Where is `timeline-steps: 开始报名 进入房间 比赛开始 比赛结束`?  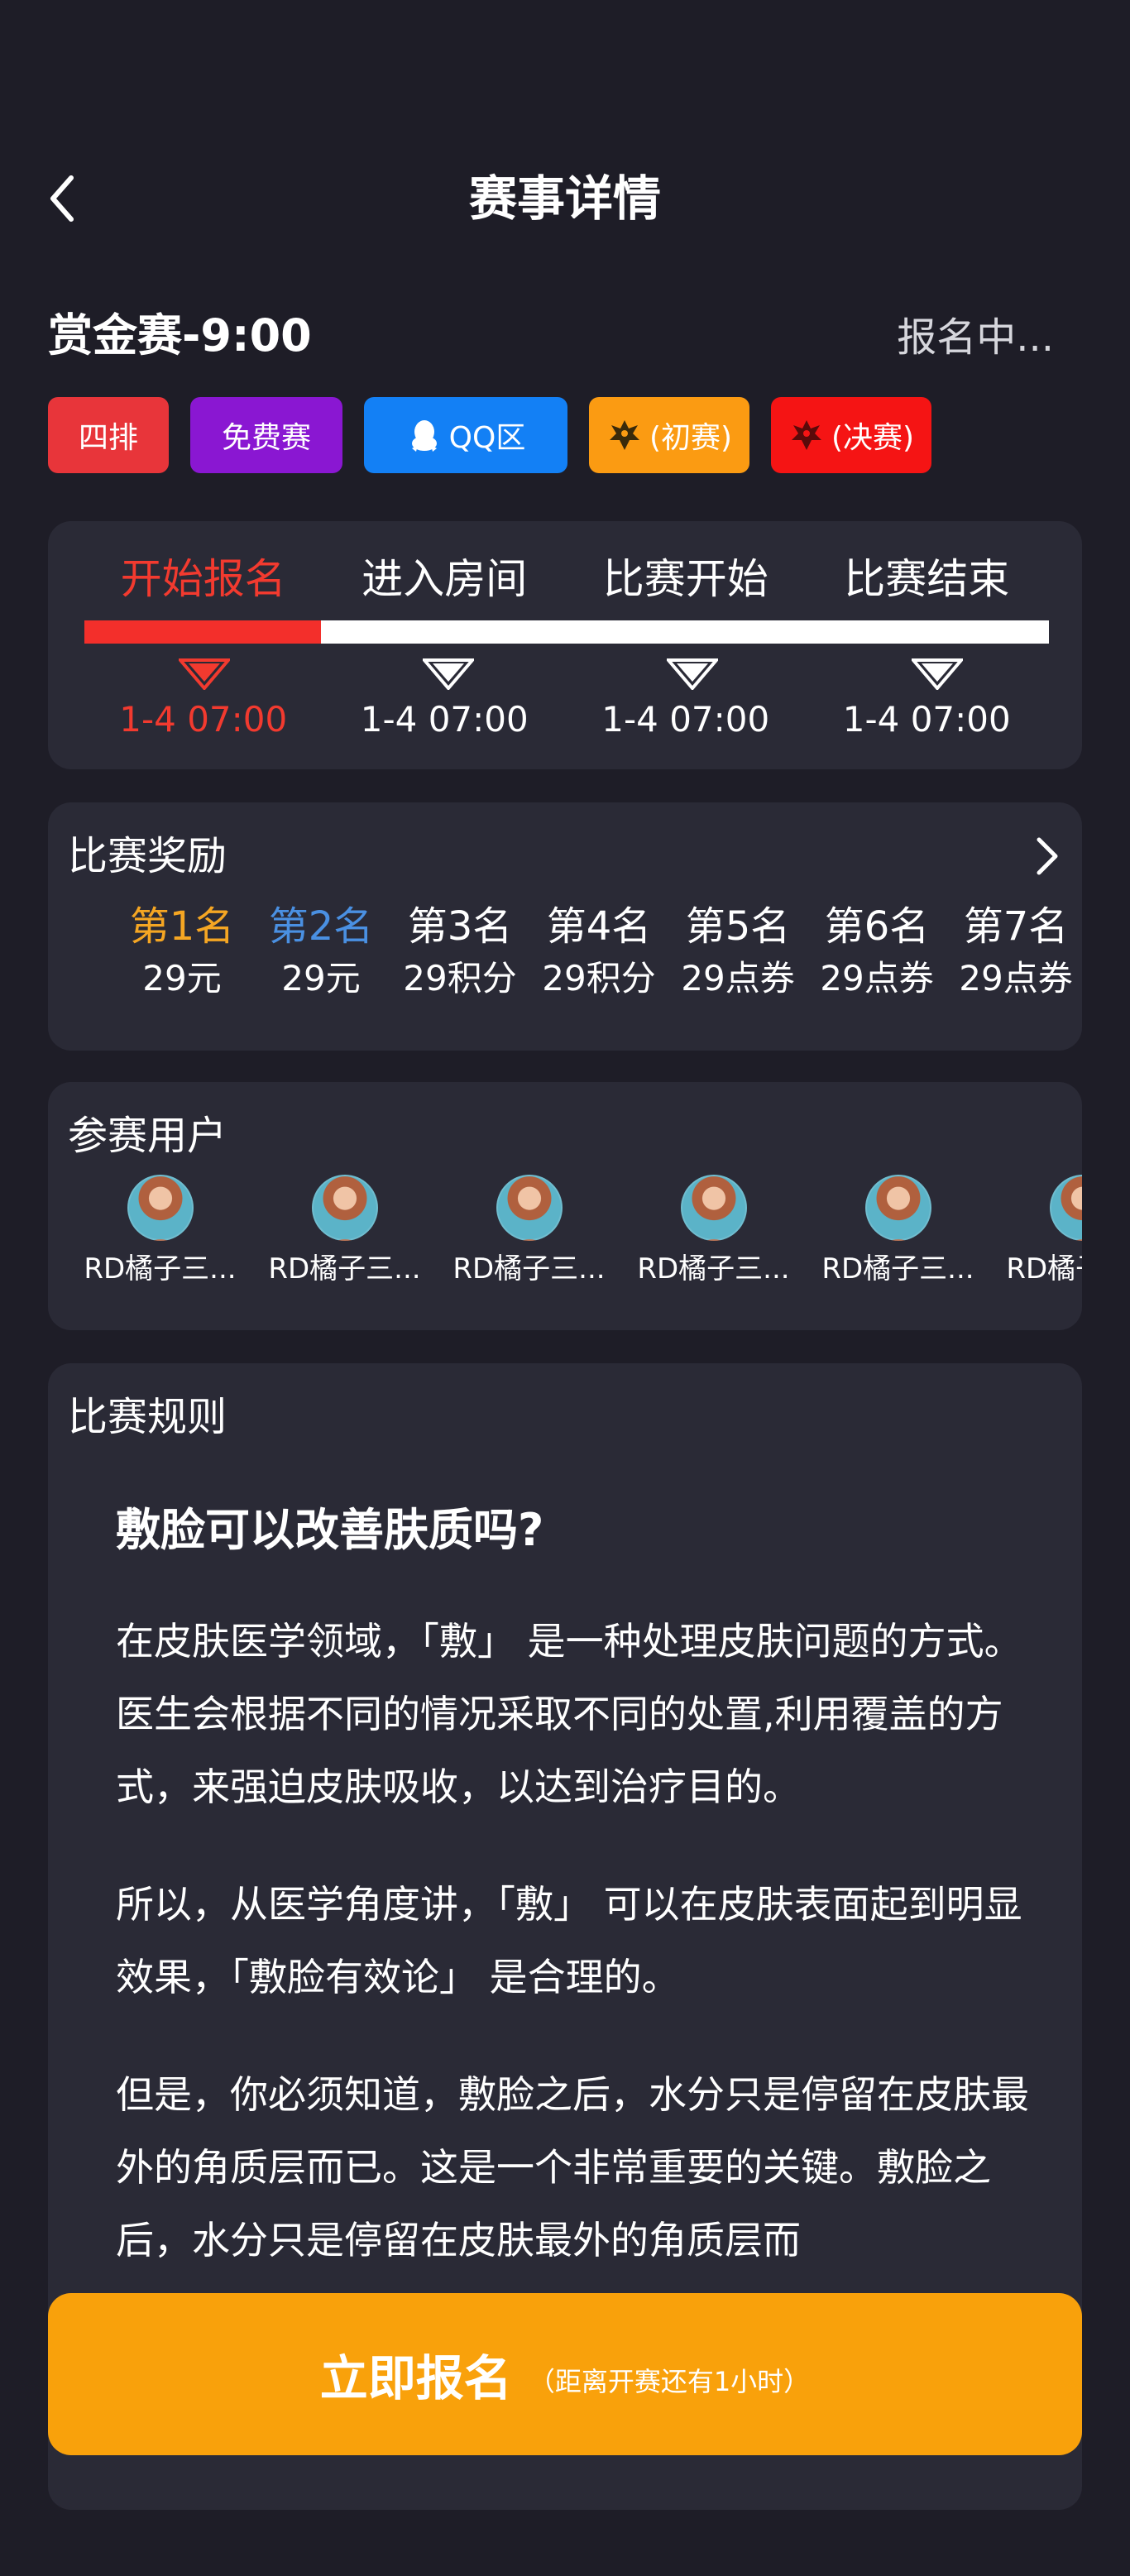 timeline-steps: 开始报名 进入房间 比赛开始 比赛结束 is located at coordinates (565, 579).